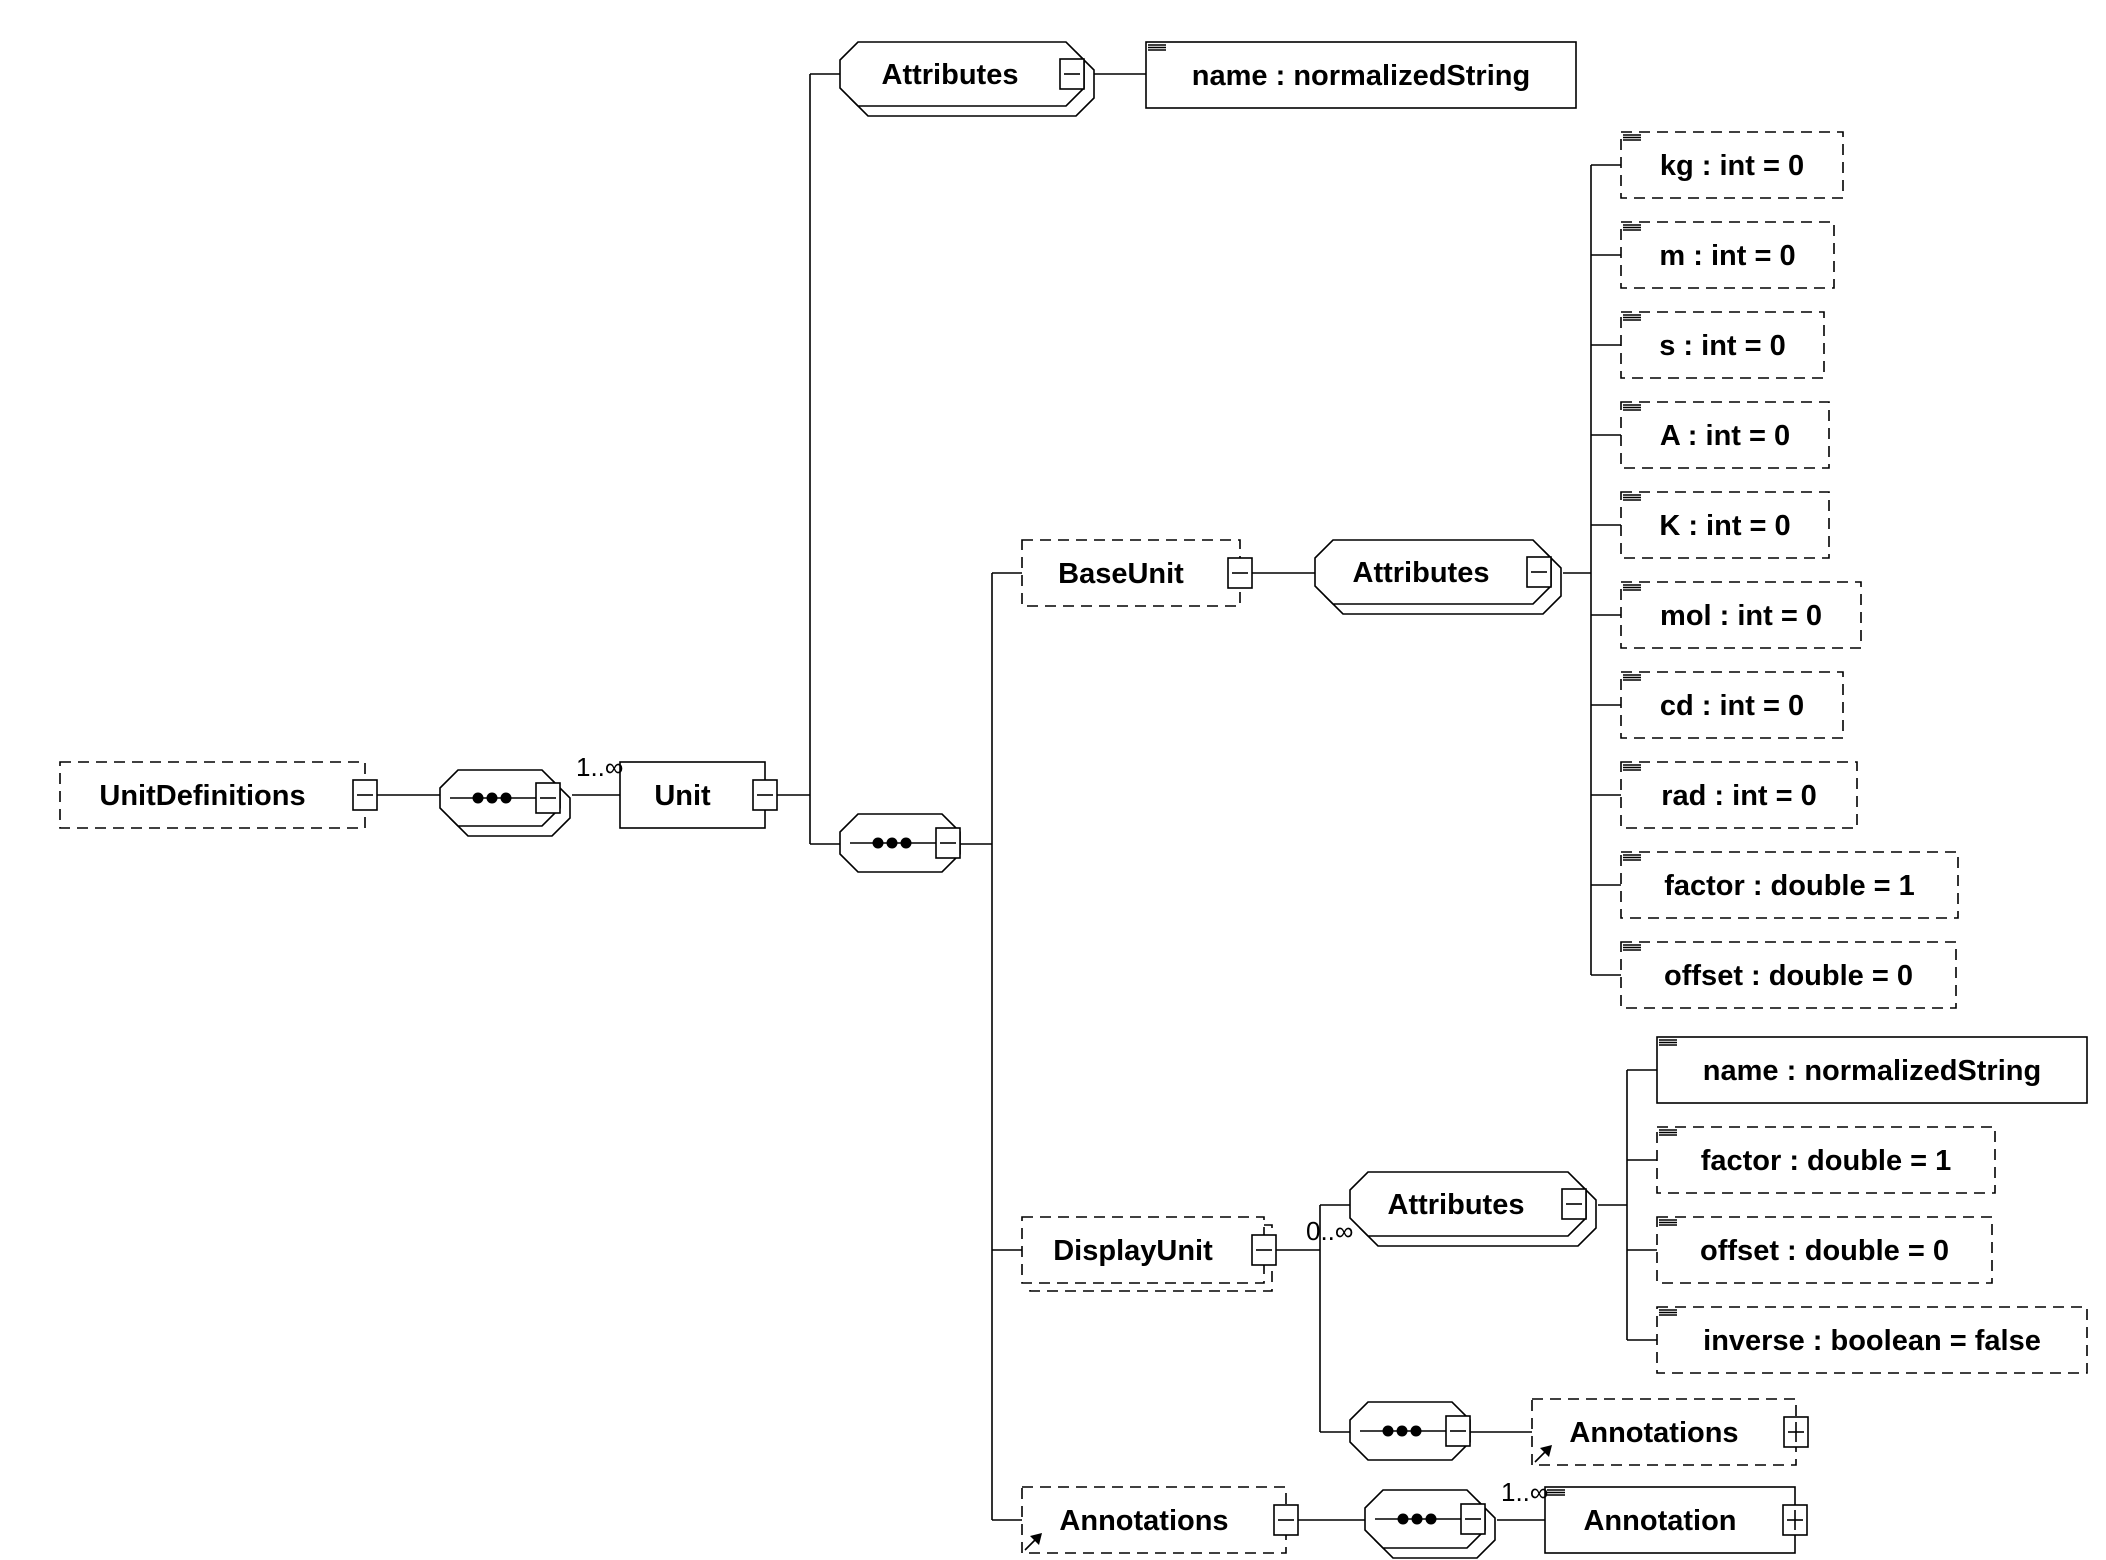 Image resolution: width=2106 pixels, height=1560 pixels. I want to click on element-label: UnitDefinitions, so click(202, 796).